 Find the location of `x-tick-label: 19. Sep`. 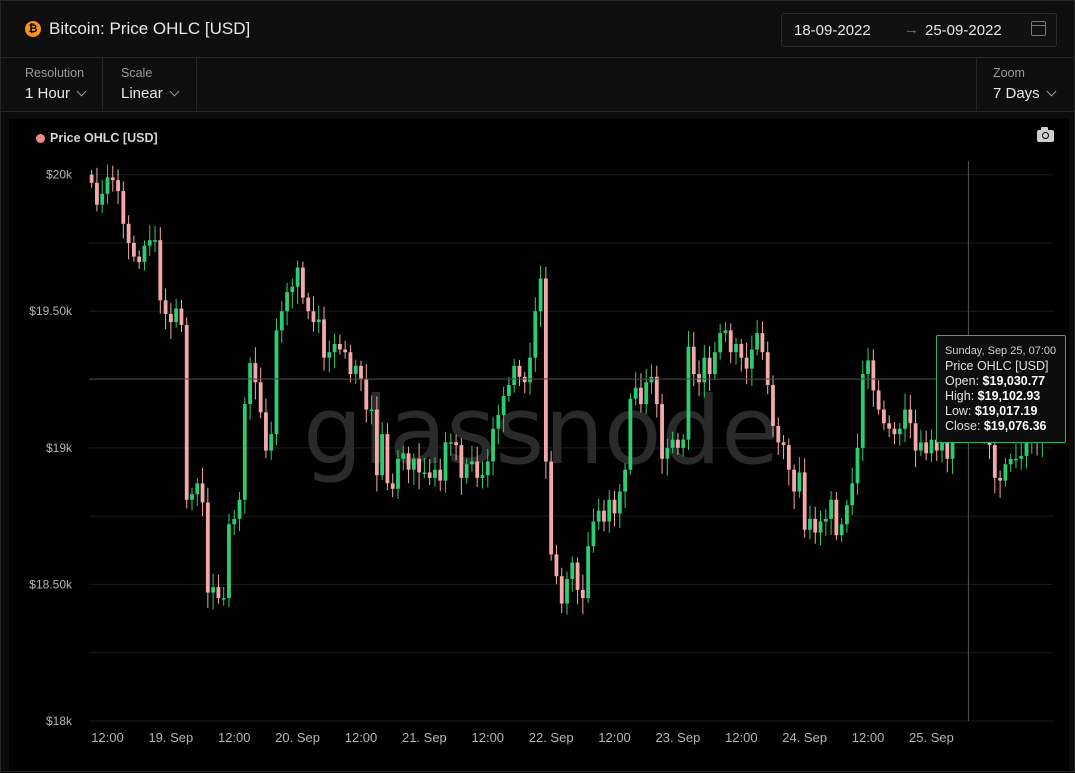

x-tick-label: 19. Sep is located at coordinates (170, 737).